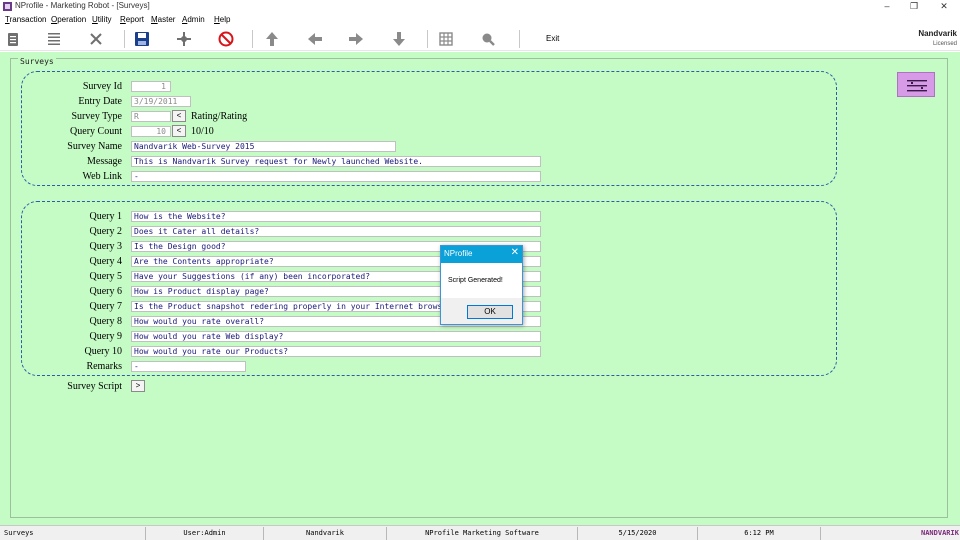 This screenshot has height=540, width=960. I want to click on survey-type-field: R, so click(151, 116).